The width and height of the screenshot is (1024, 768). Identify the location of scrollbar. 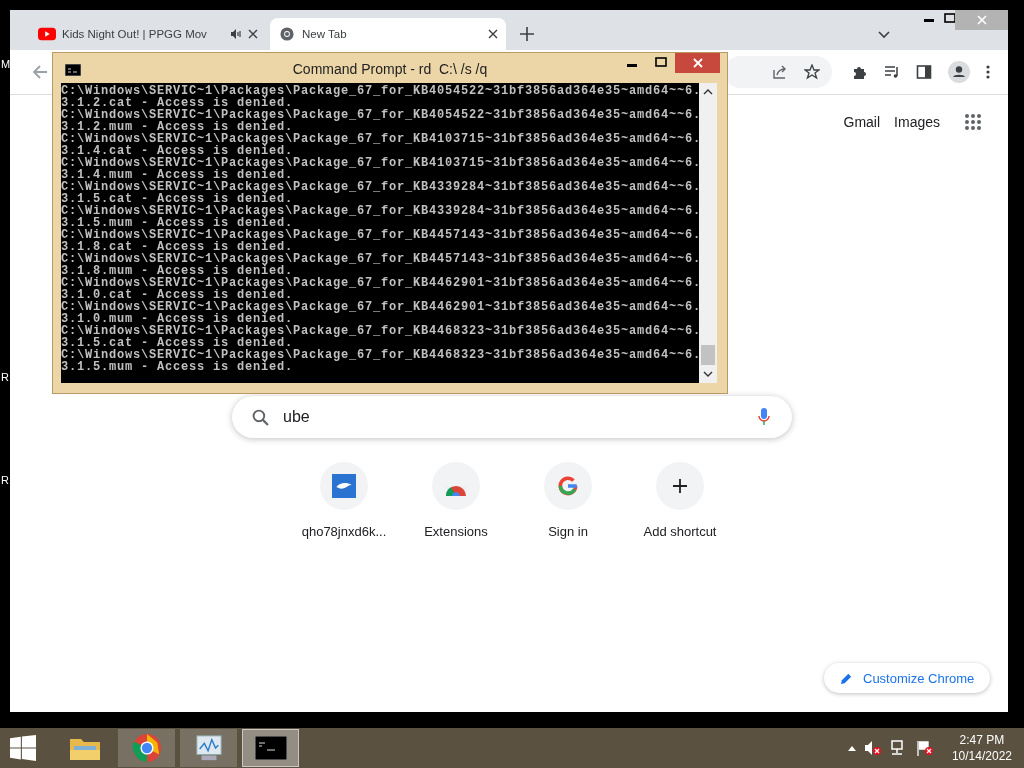
(708, 233).